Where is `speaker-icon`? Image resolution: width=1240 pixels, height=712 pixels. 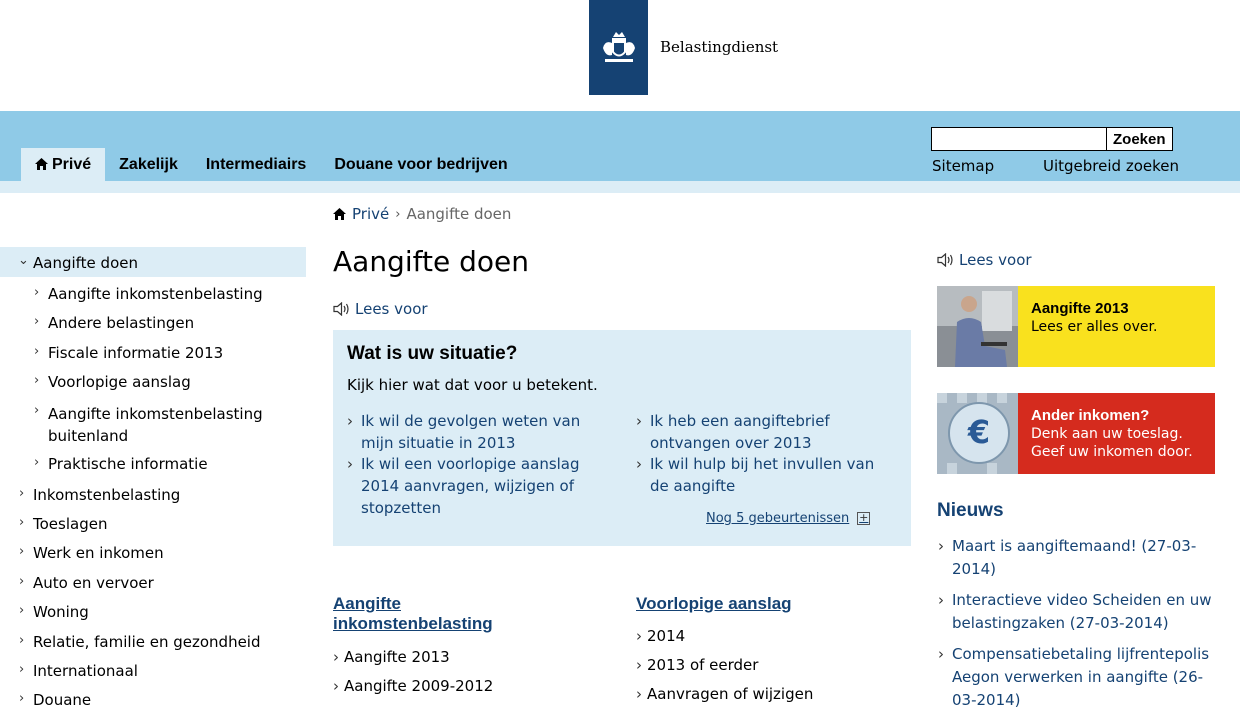 speaker-icon is located at coordinates (945, 260).